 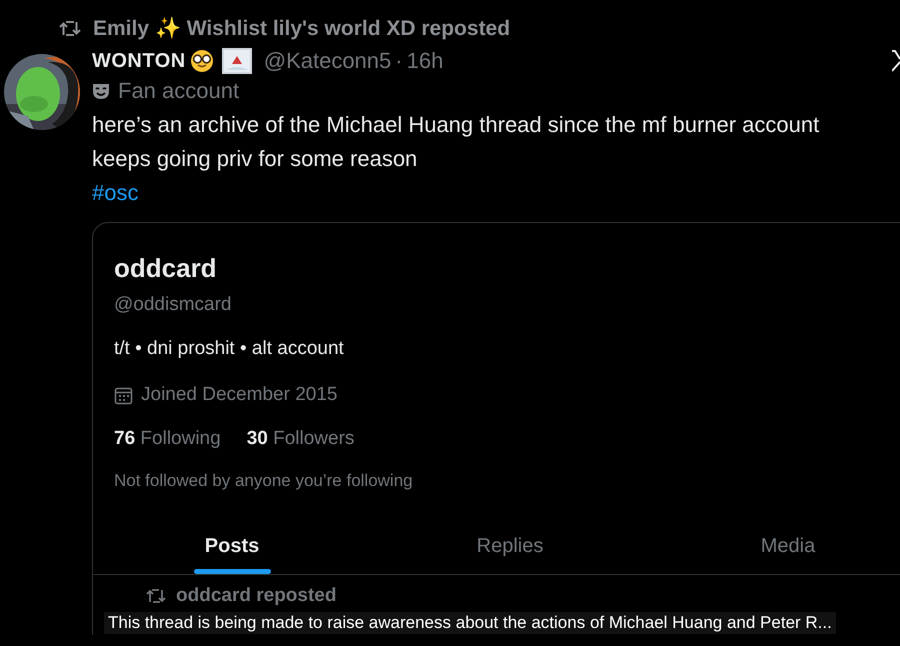 What do you see at coordinates (167, 439) in the screenshot?
I see `following-link: 76 Following` at bounding box center [167, 439].